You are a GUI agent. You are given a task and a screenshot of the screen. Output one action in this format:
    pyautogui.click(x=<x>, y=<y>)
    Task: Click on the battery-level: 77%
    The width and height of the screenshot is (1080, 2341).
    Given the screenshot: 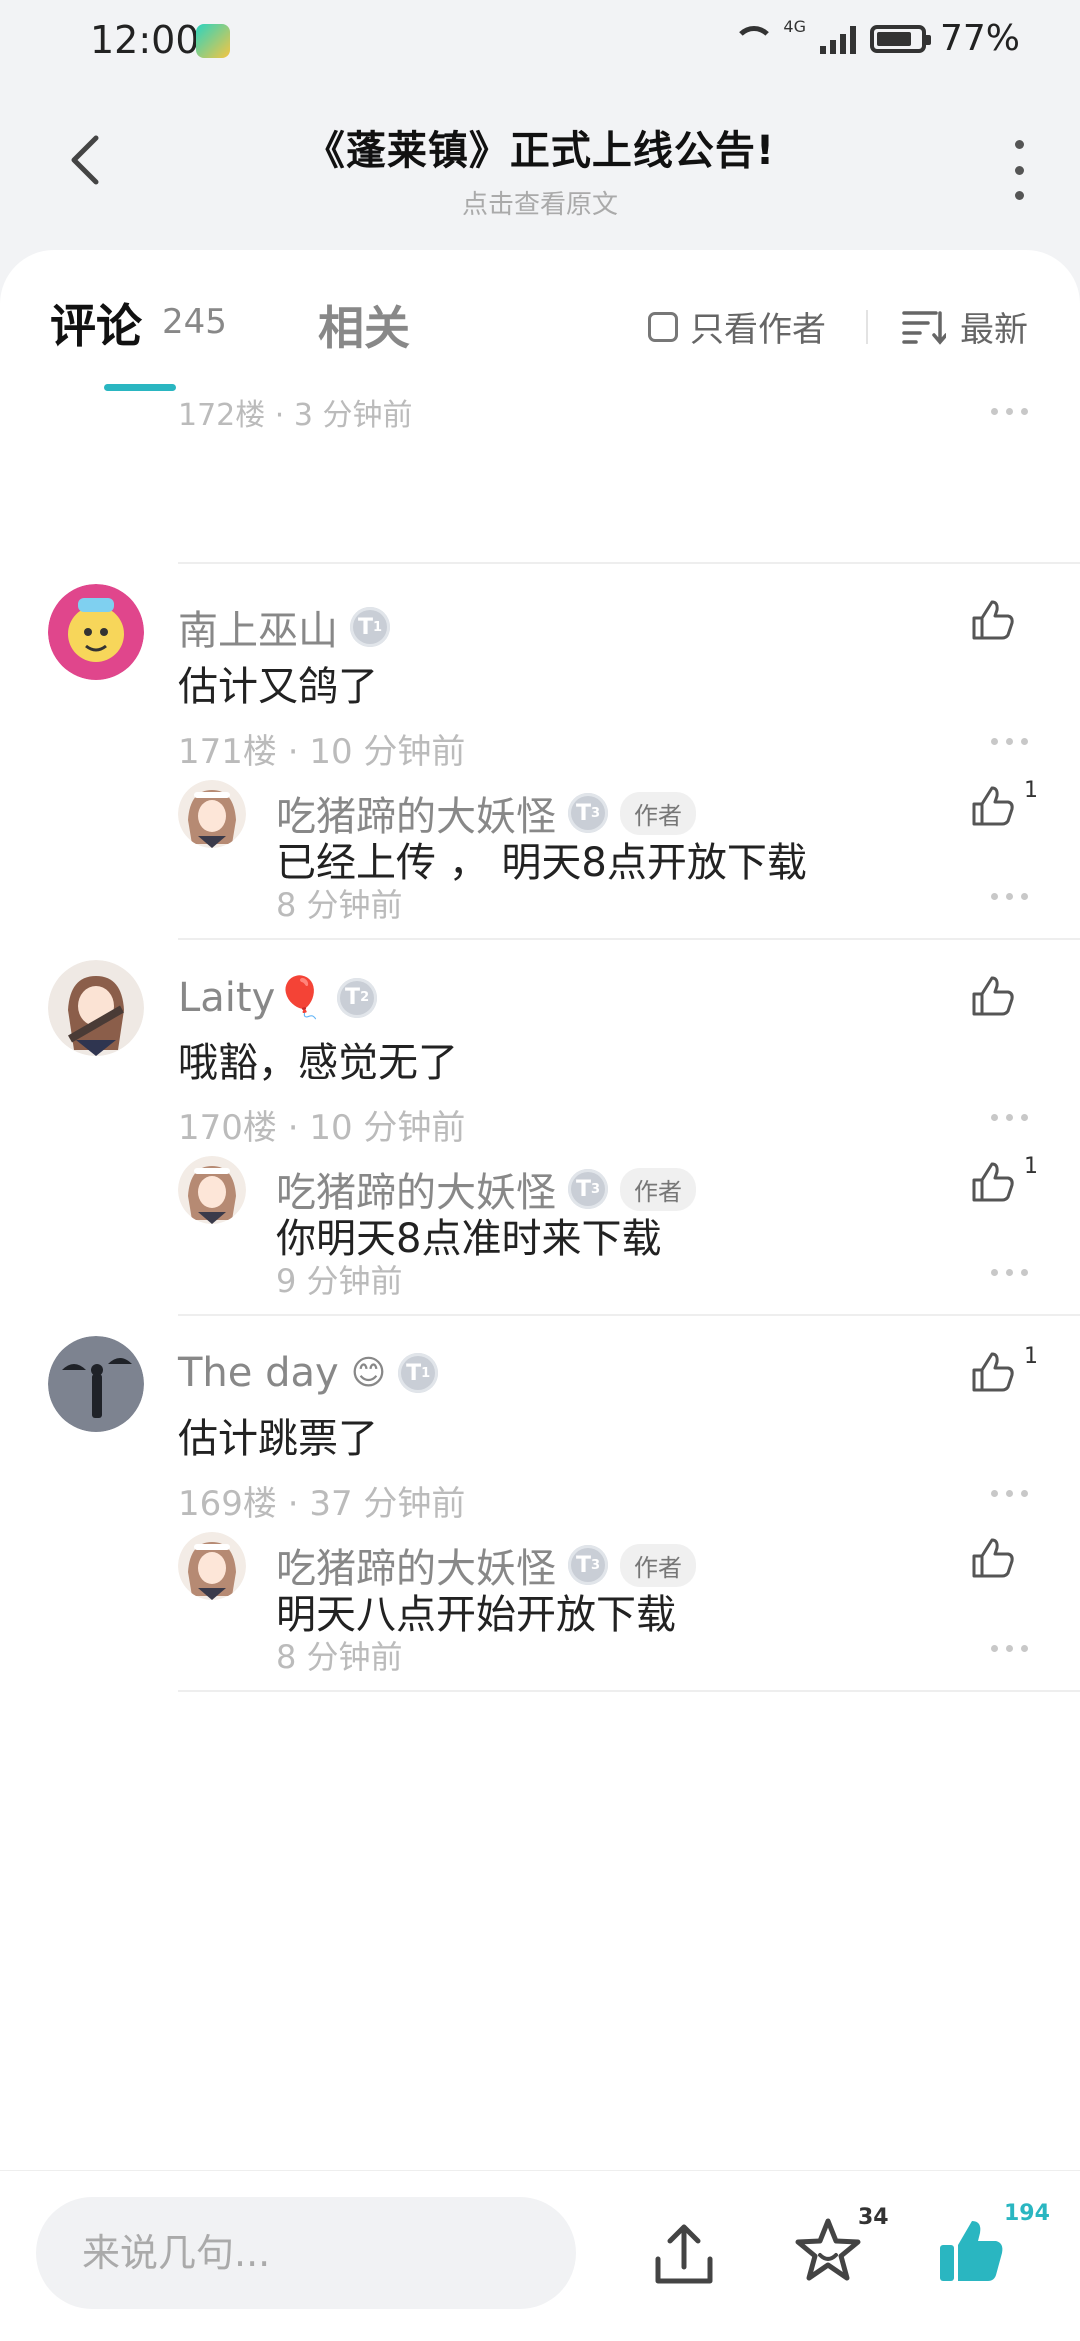 What is the action you would take?
    pyautogui.click(x=979, y=38)
    